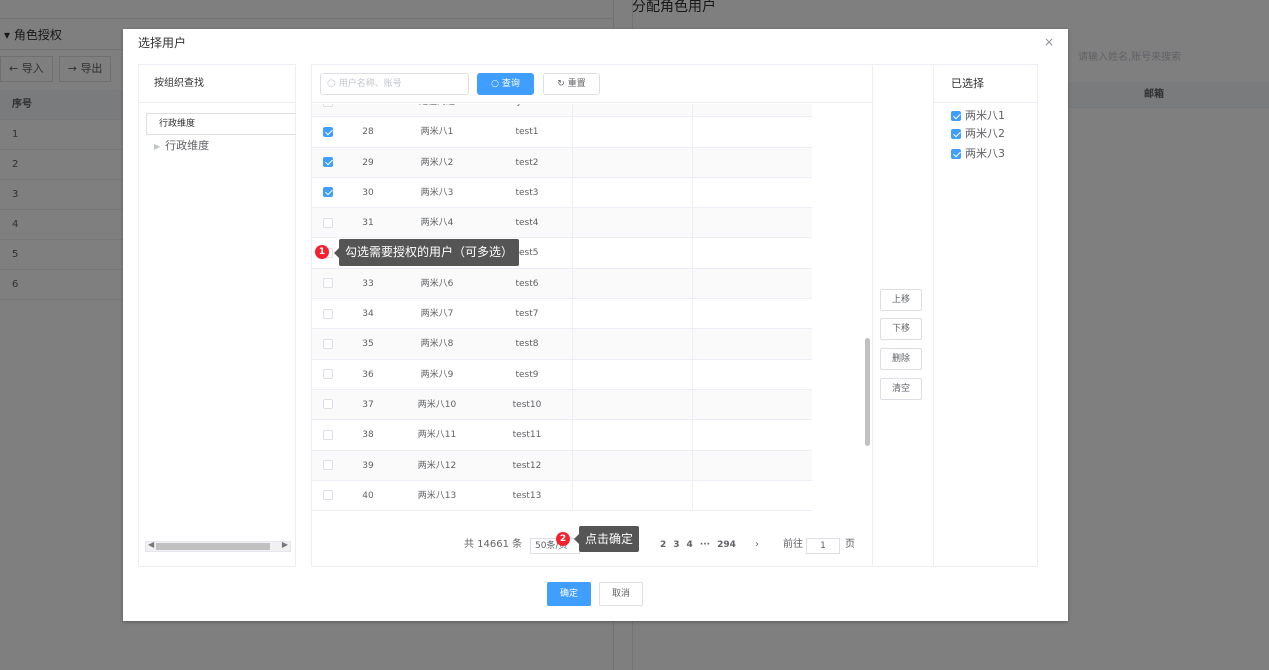 The image size is (1269, 670). What do you see at coordinates (850, 544) in the screenshot?
I see `page-unit-label: 页` at bounding box center [850, 544].